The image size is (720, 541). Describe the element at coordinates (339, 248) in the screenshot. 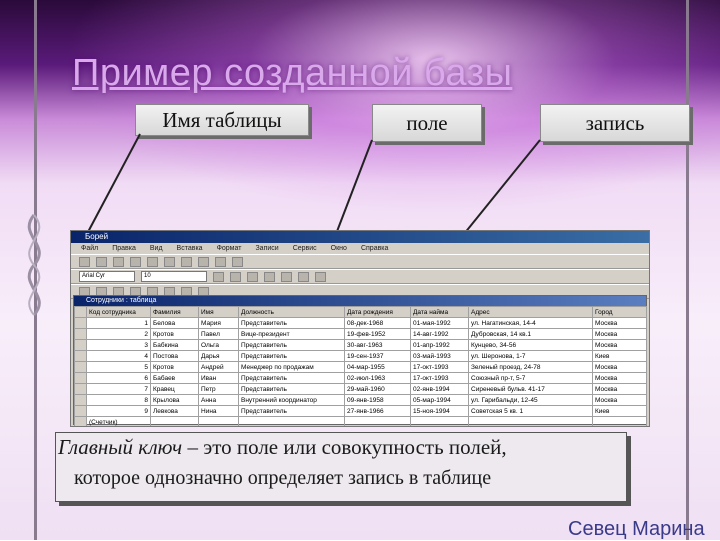

I see `menu-item: Окно` at that location.